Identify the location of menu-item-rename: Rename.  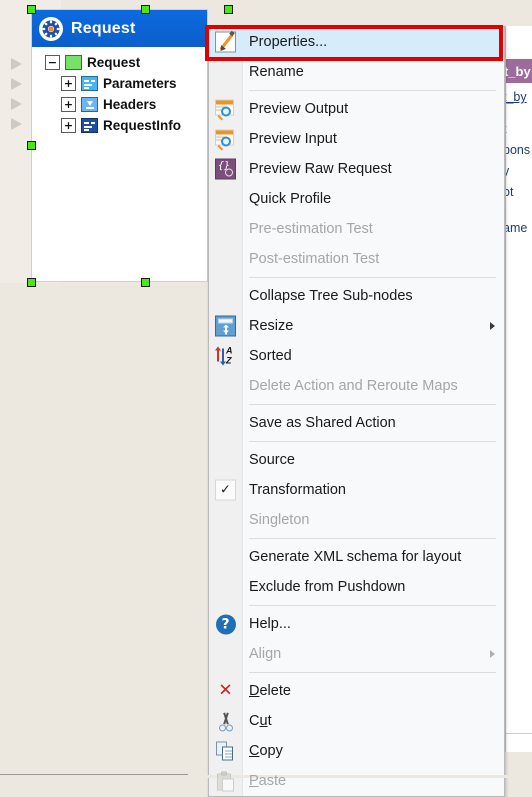
(356, 72).